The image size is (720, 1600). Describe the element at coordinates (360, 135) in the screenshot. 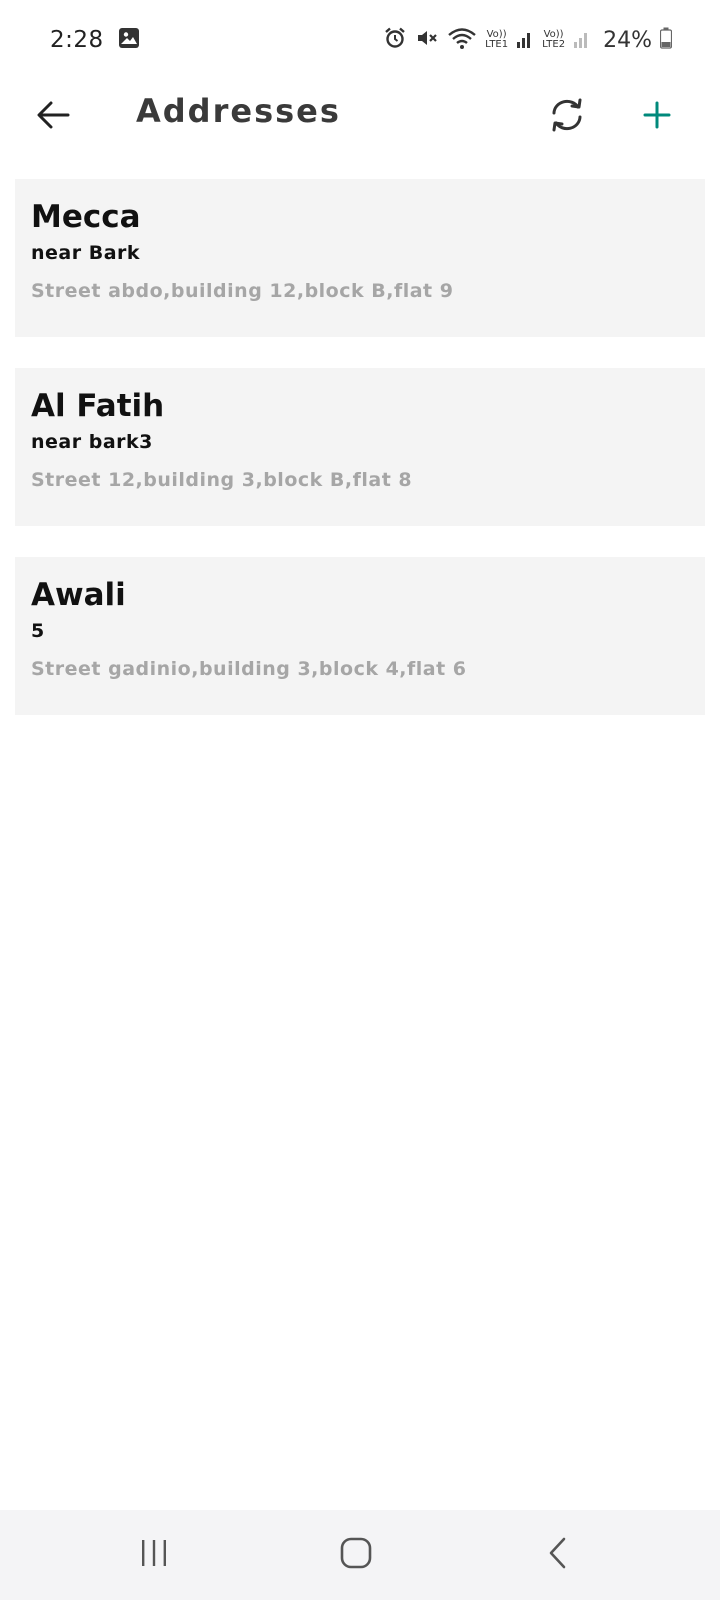

I see `app-bar: Addresses` at that location.